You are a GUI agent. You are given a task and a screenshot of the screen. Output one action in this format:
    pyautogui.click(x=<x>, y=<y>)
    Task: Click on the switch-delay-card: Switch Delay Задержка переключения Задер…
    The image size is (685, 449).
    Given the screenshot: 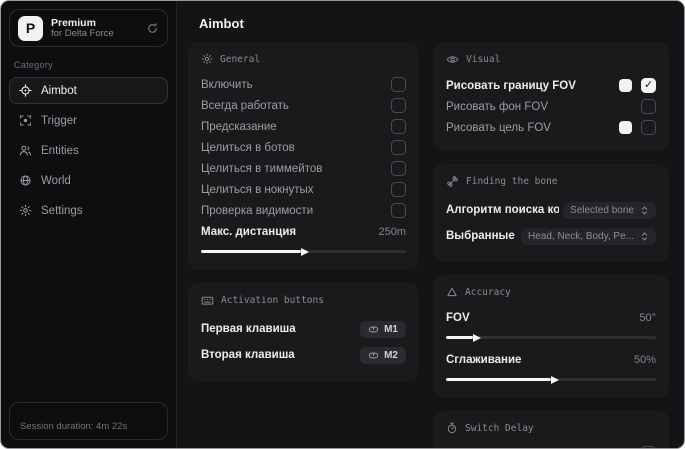 What is the action you would take?
    pyautogui.click(x=551, y=429)
    